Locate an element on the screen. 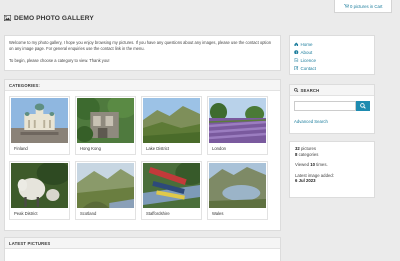  nav-item-contact: Contact is located at coordinates (332, 68).